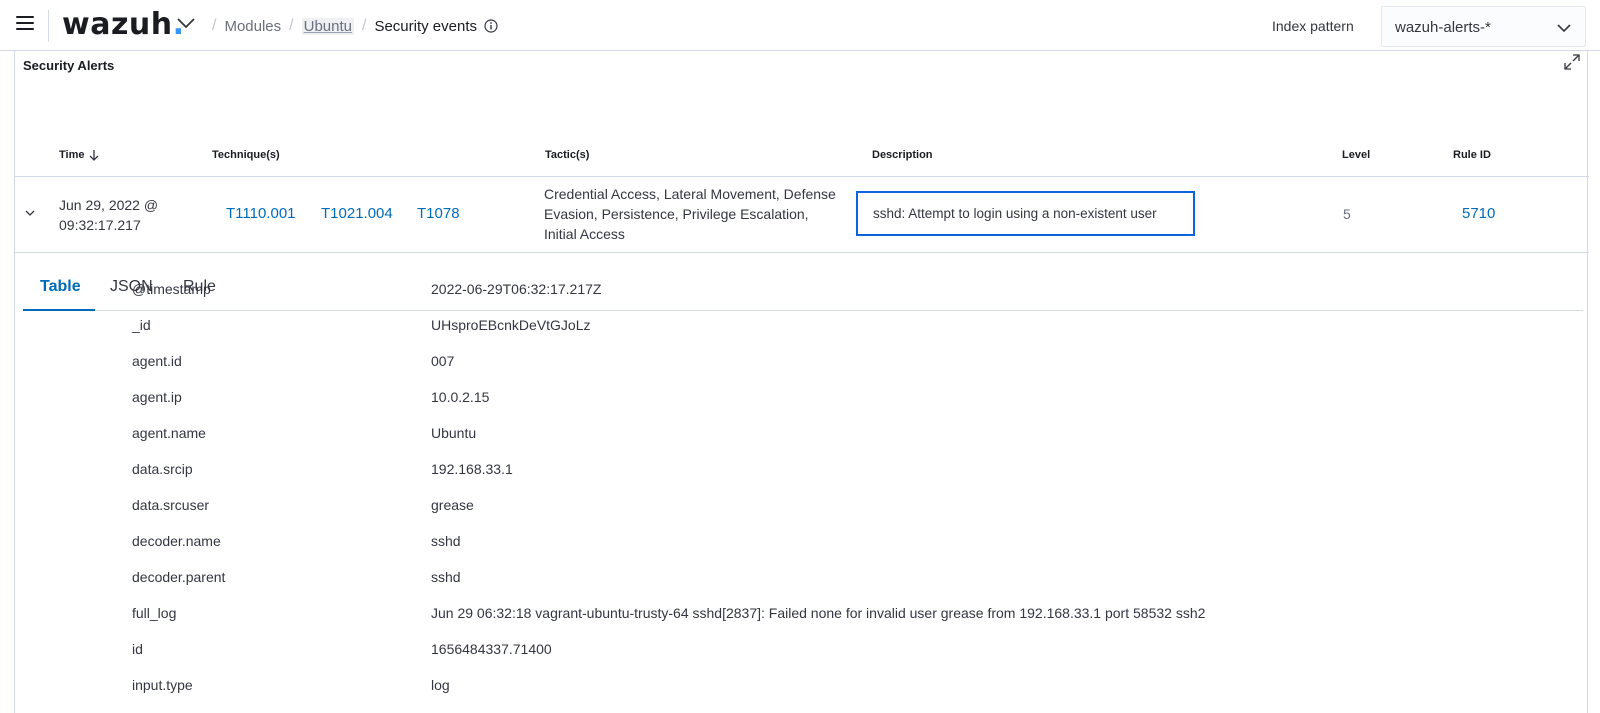  What do you see at coordinates (1313, 26) in the screenshot?
I see `index-pattern-label: Index pattern` at bounding box center [1313, 26].